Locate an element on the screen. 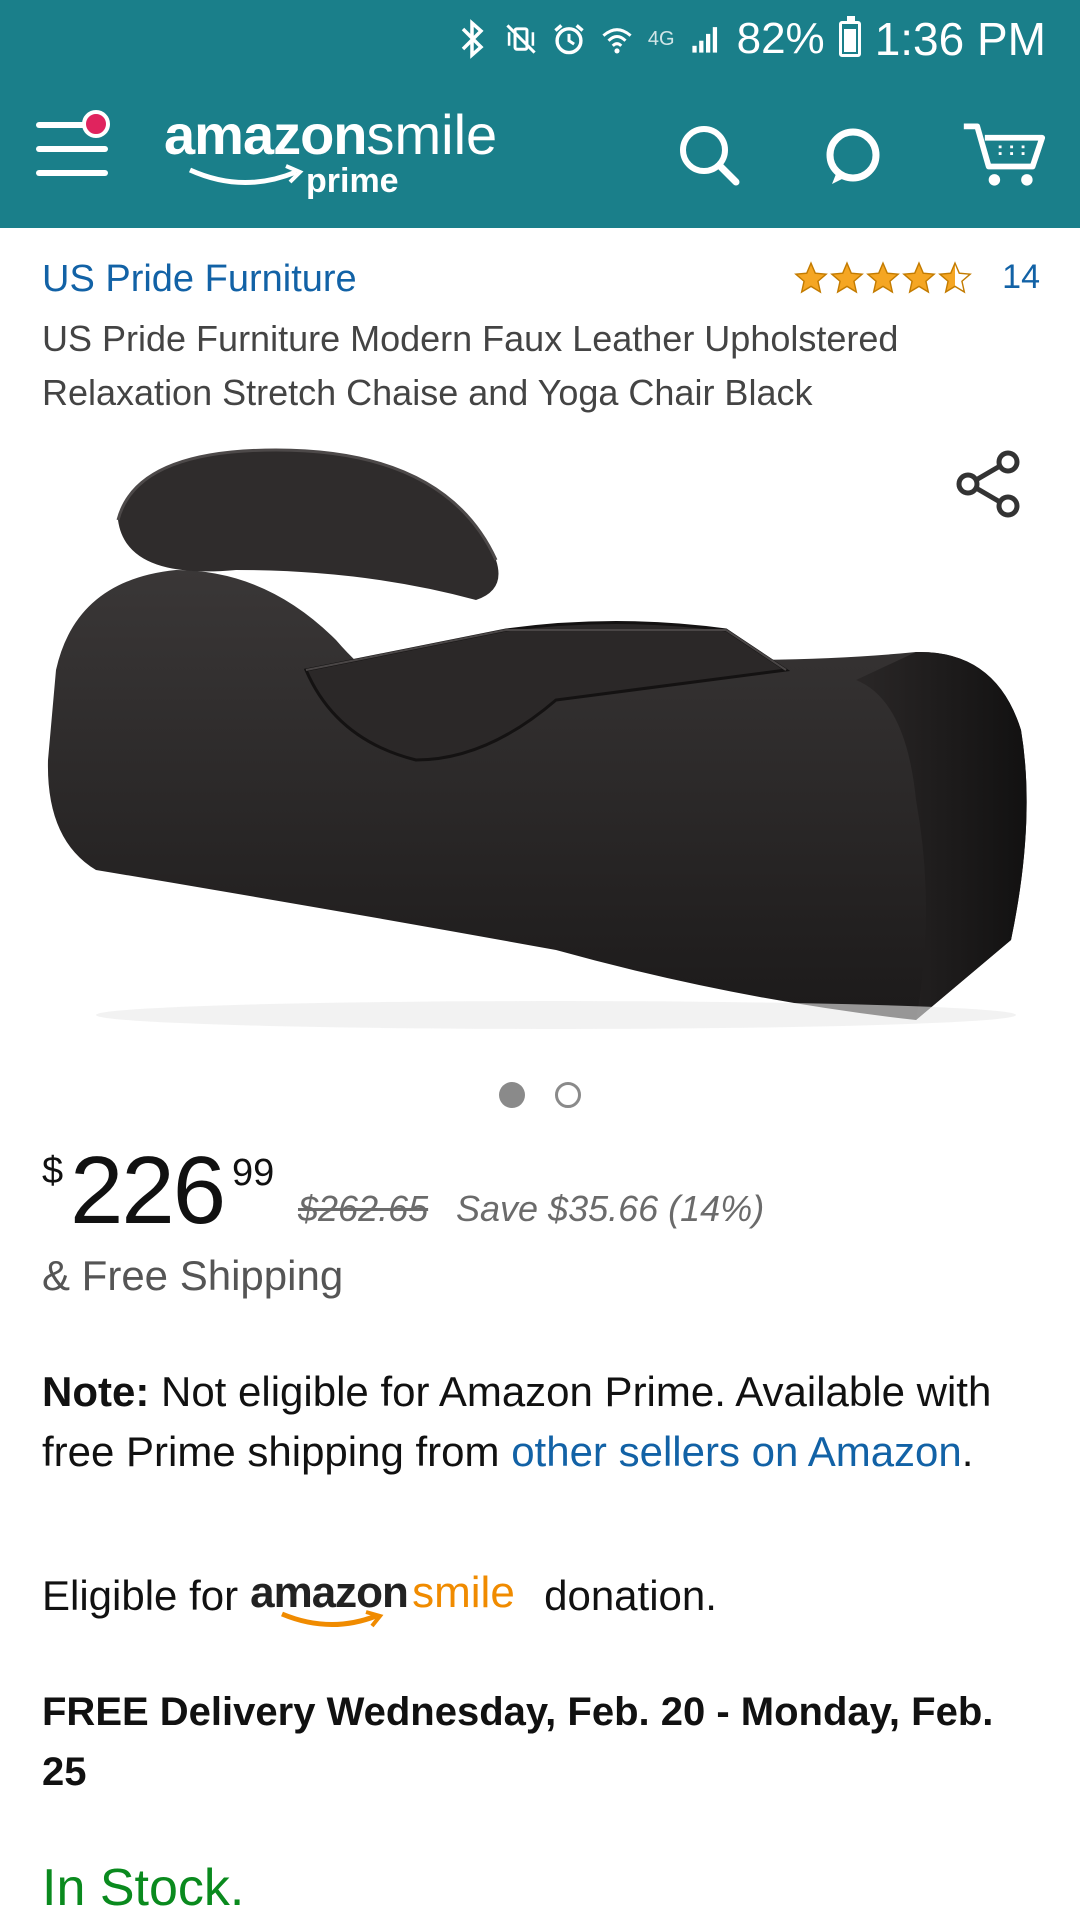  battery-percent: 82% is located at coordinates (780, 38).